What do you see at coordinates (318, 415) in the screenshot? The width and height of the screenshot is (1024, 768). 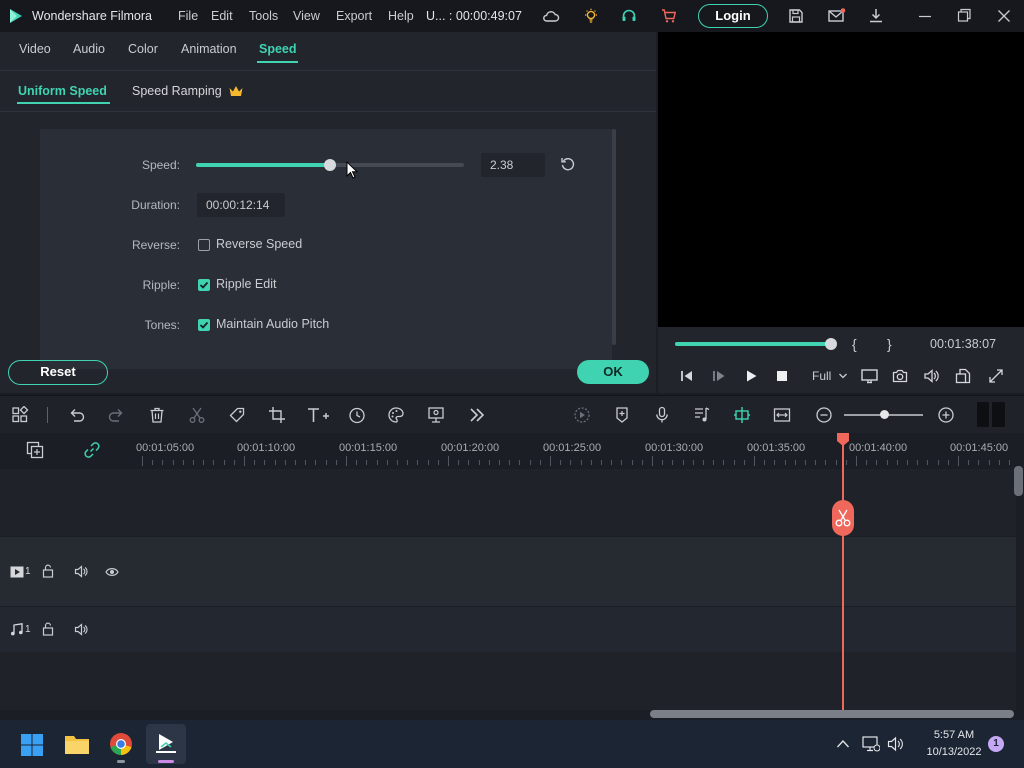 I see `text-icon` at bounding box center [318, 415].